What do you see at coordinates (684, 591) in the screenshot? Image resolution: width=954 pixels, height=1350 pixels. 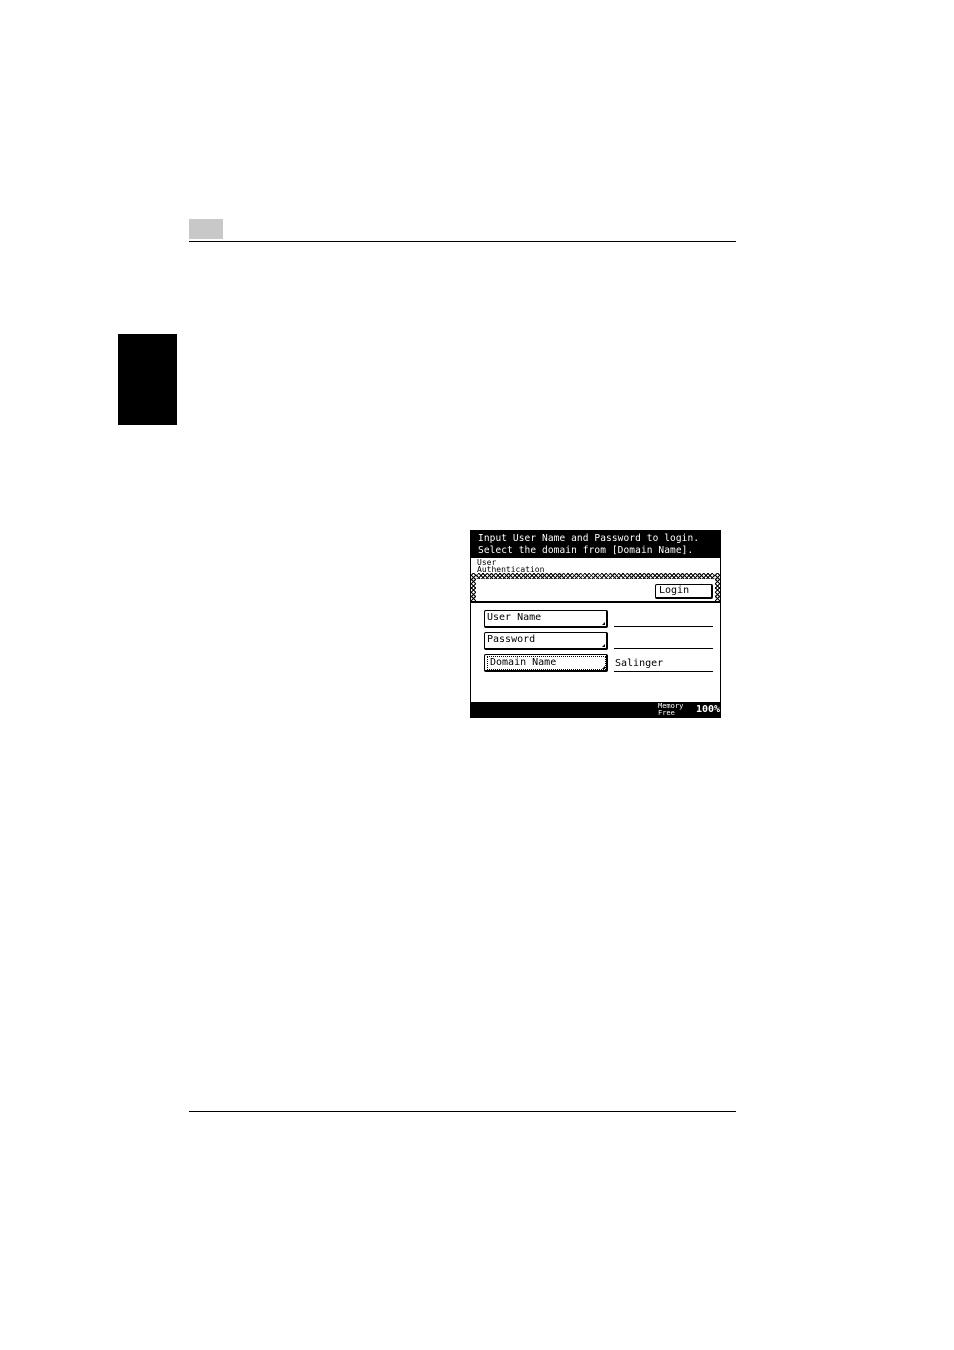 I see `login-button: Login` at bounding box center [684, 591].